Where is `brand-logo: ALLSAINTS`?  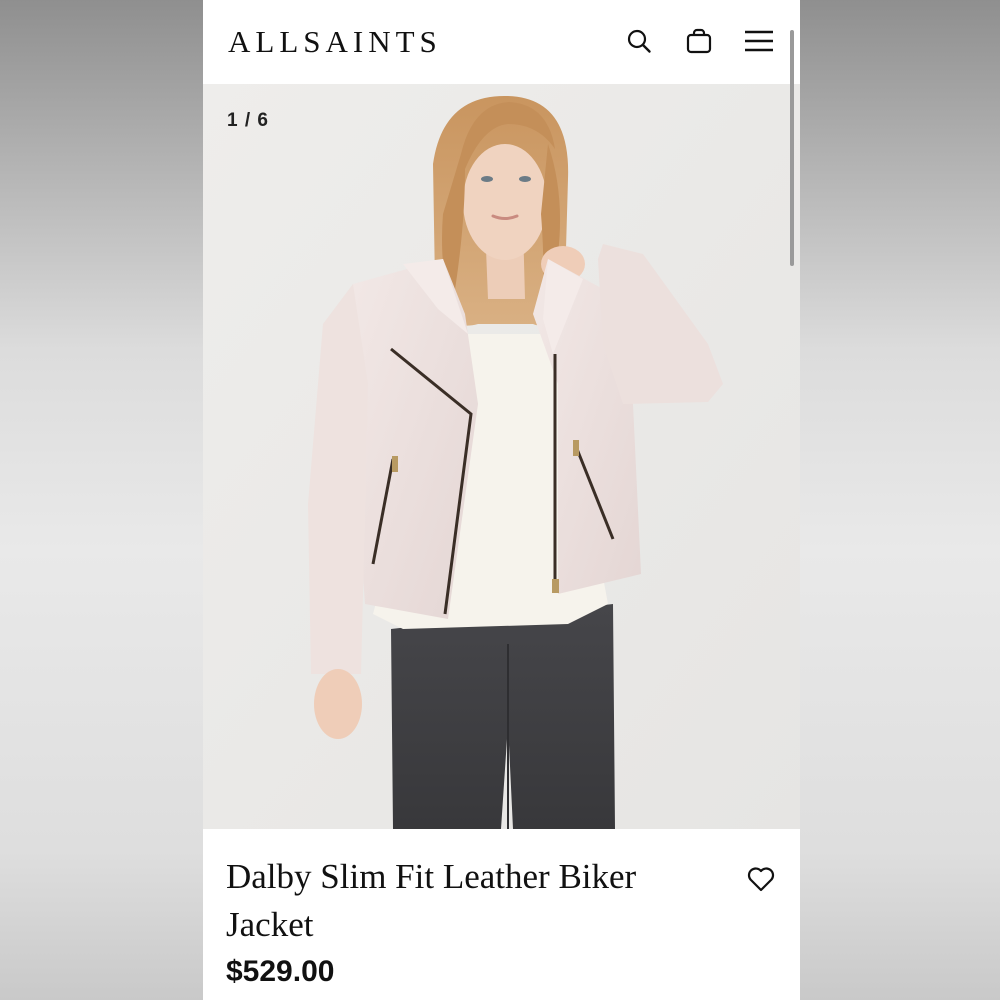
brand-logo: ALLSAINTS is located at coordinates (335, 42).